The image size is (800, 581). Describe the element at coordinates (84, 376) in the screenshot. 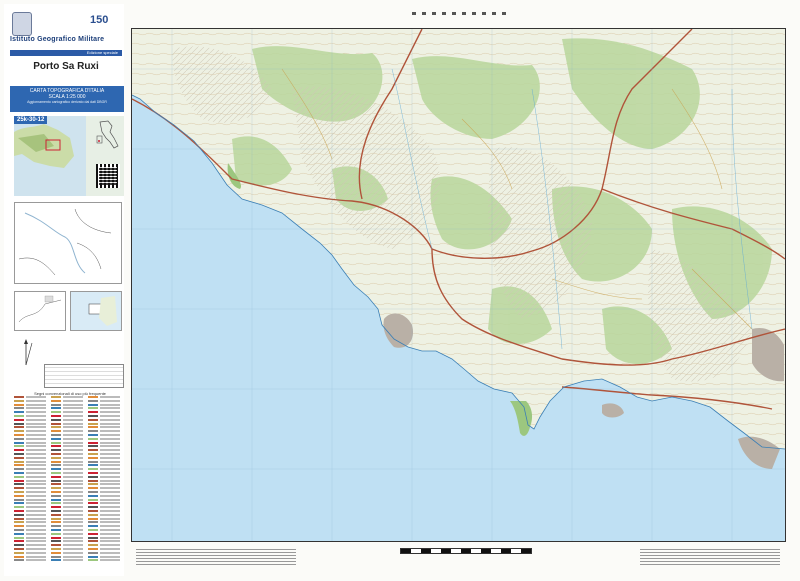

I see `grid-reference-table` at that location.